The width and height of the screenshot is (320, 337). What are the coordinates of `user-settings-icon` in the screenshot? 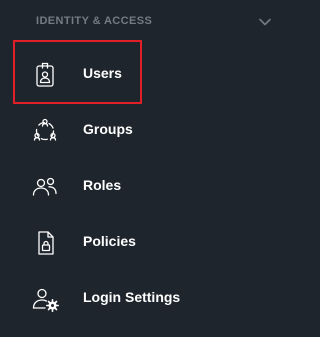 It's located at (45, 299).